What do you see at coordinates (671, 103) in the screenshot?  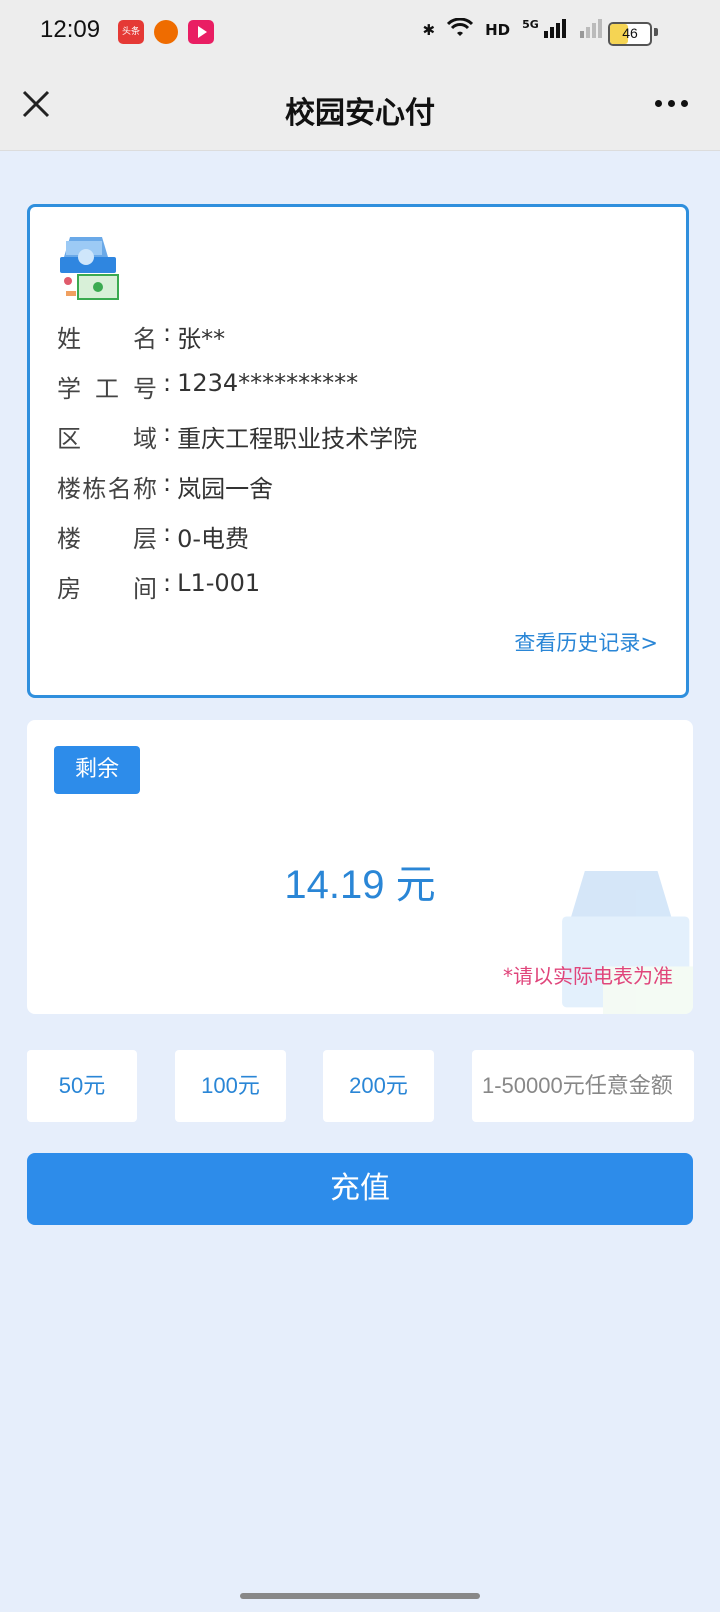 I see `more-icon` at bounding box center [671, 103].